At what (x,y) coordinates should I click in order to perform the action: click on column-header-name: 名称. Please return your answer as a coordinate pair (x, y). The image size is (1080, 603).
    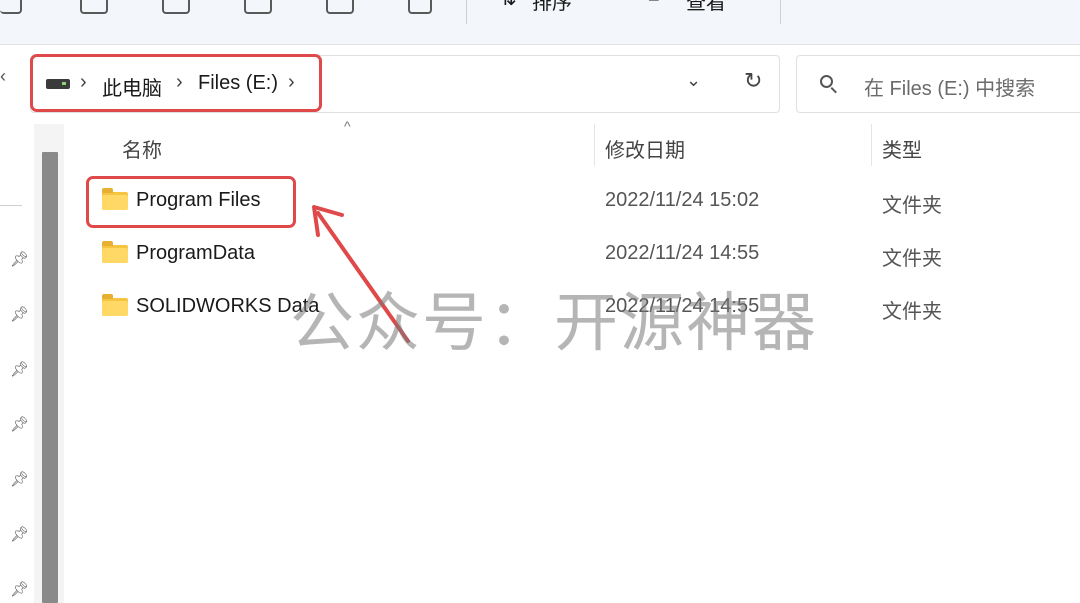
    Looking at the image, I should click on (142, 148).